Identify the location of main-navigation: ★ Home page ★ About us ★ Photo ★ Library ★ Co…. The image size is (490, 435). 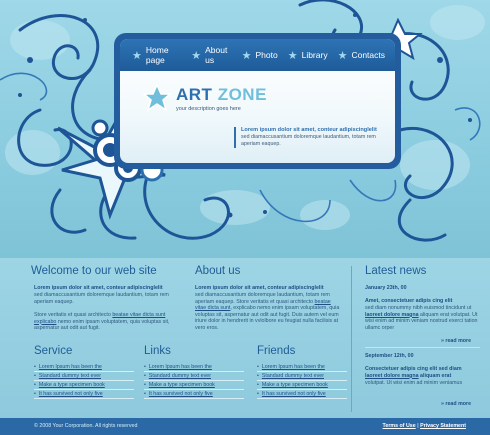
(257, 55).